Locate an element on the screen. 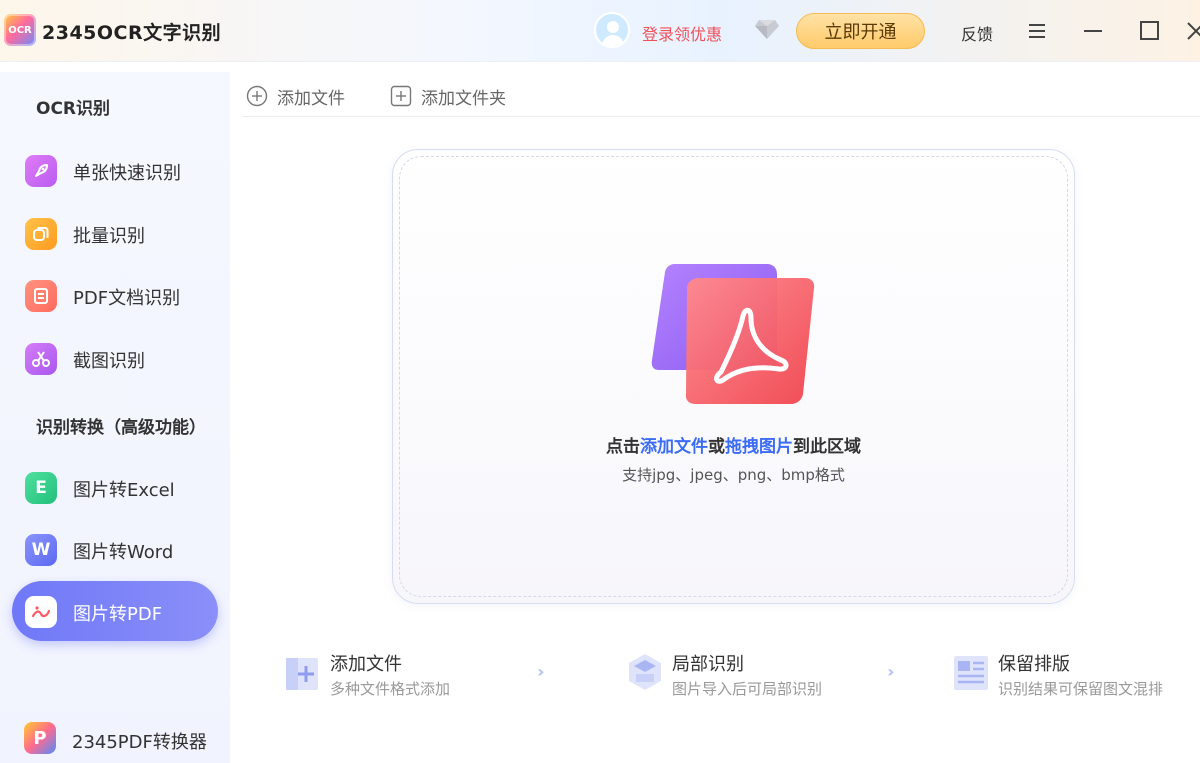  add-file-button: 添加文件 is located at coordinates (295, 97).